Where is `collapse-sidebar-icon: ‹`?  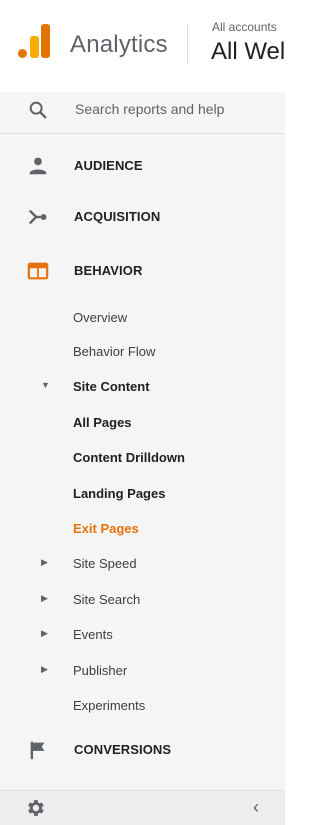 collapse-sidebar-icon: ‹ is located at coordinates (256, 807).